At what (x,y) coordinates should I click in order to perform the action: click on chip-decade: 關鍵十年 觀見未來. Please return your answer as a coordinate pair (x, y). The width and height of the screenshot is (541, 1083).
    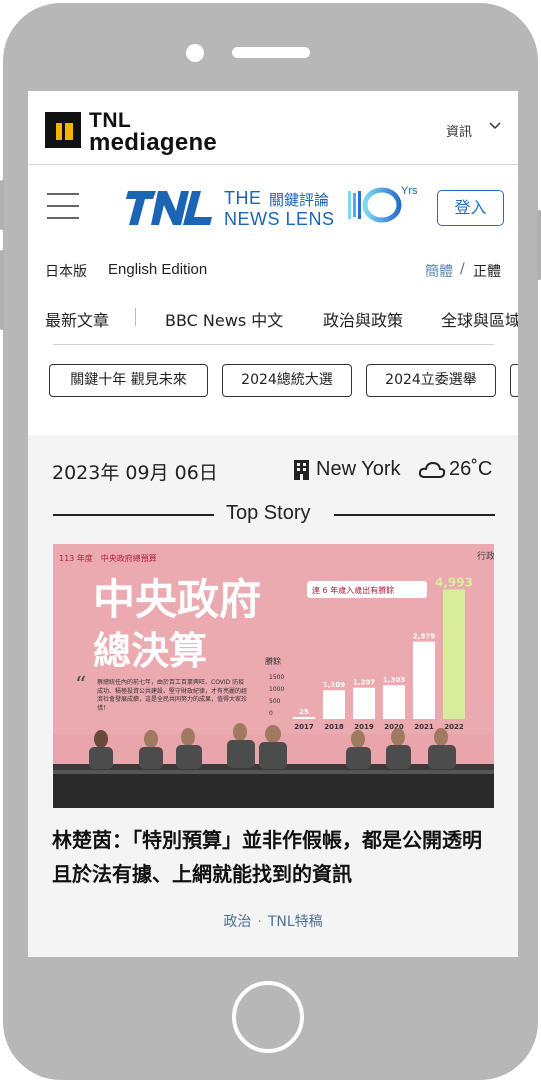
    Looking at the image, I should click on (128, 380).